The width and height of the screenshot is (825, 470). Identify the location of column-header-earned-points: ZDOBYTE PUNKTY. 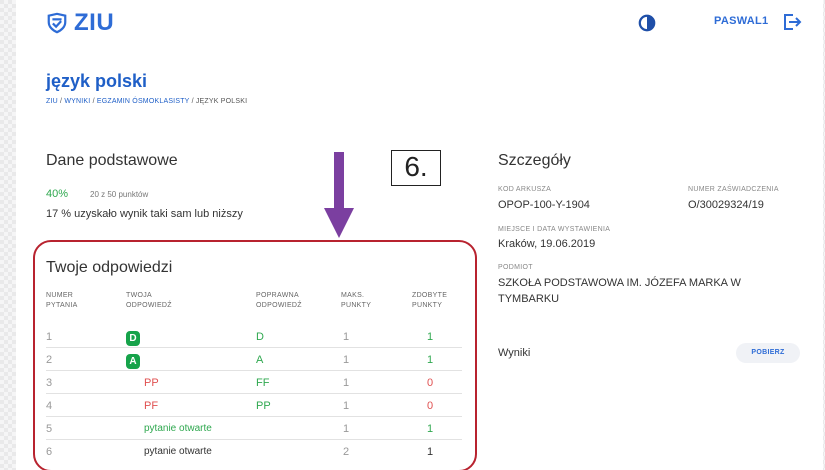
(430, 300).